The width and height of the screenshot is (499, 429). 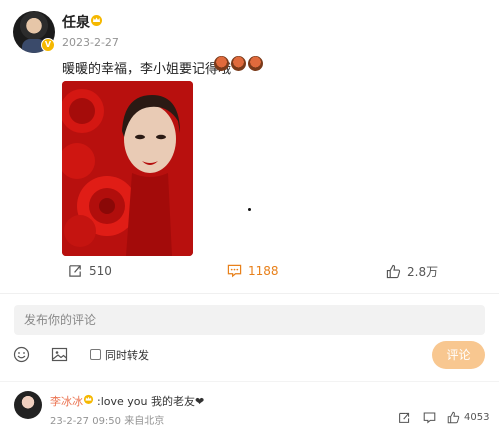 I want to click on comment-meta: 23-2-27 09:50 来自北京, so click(x=107, y=421).